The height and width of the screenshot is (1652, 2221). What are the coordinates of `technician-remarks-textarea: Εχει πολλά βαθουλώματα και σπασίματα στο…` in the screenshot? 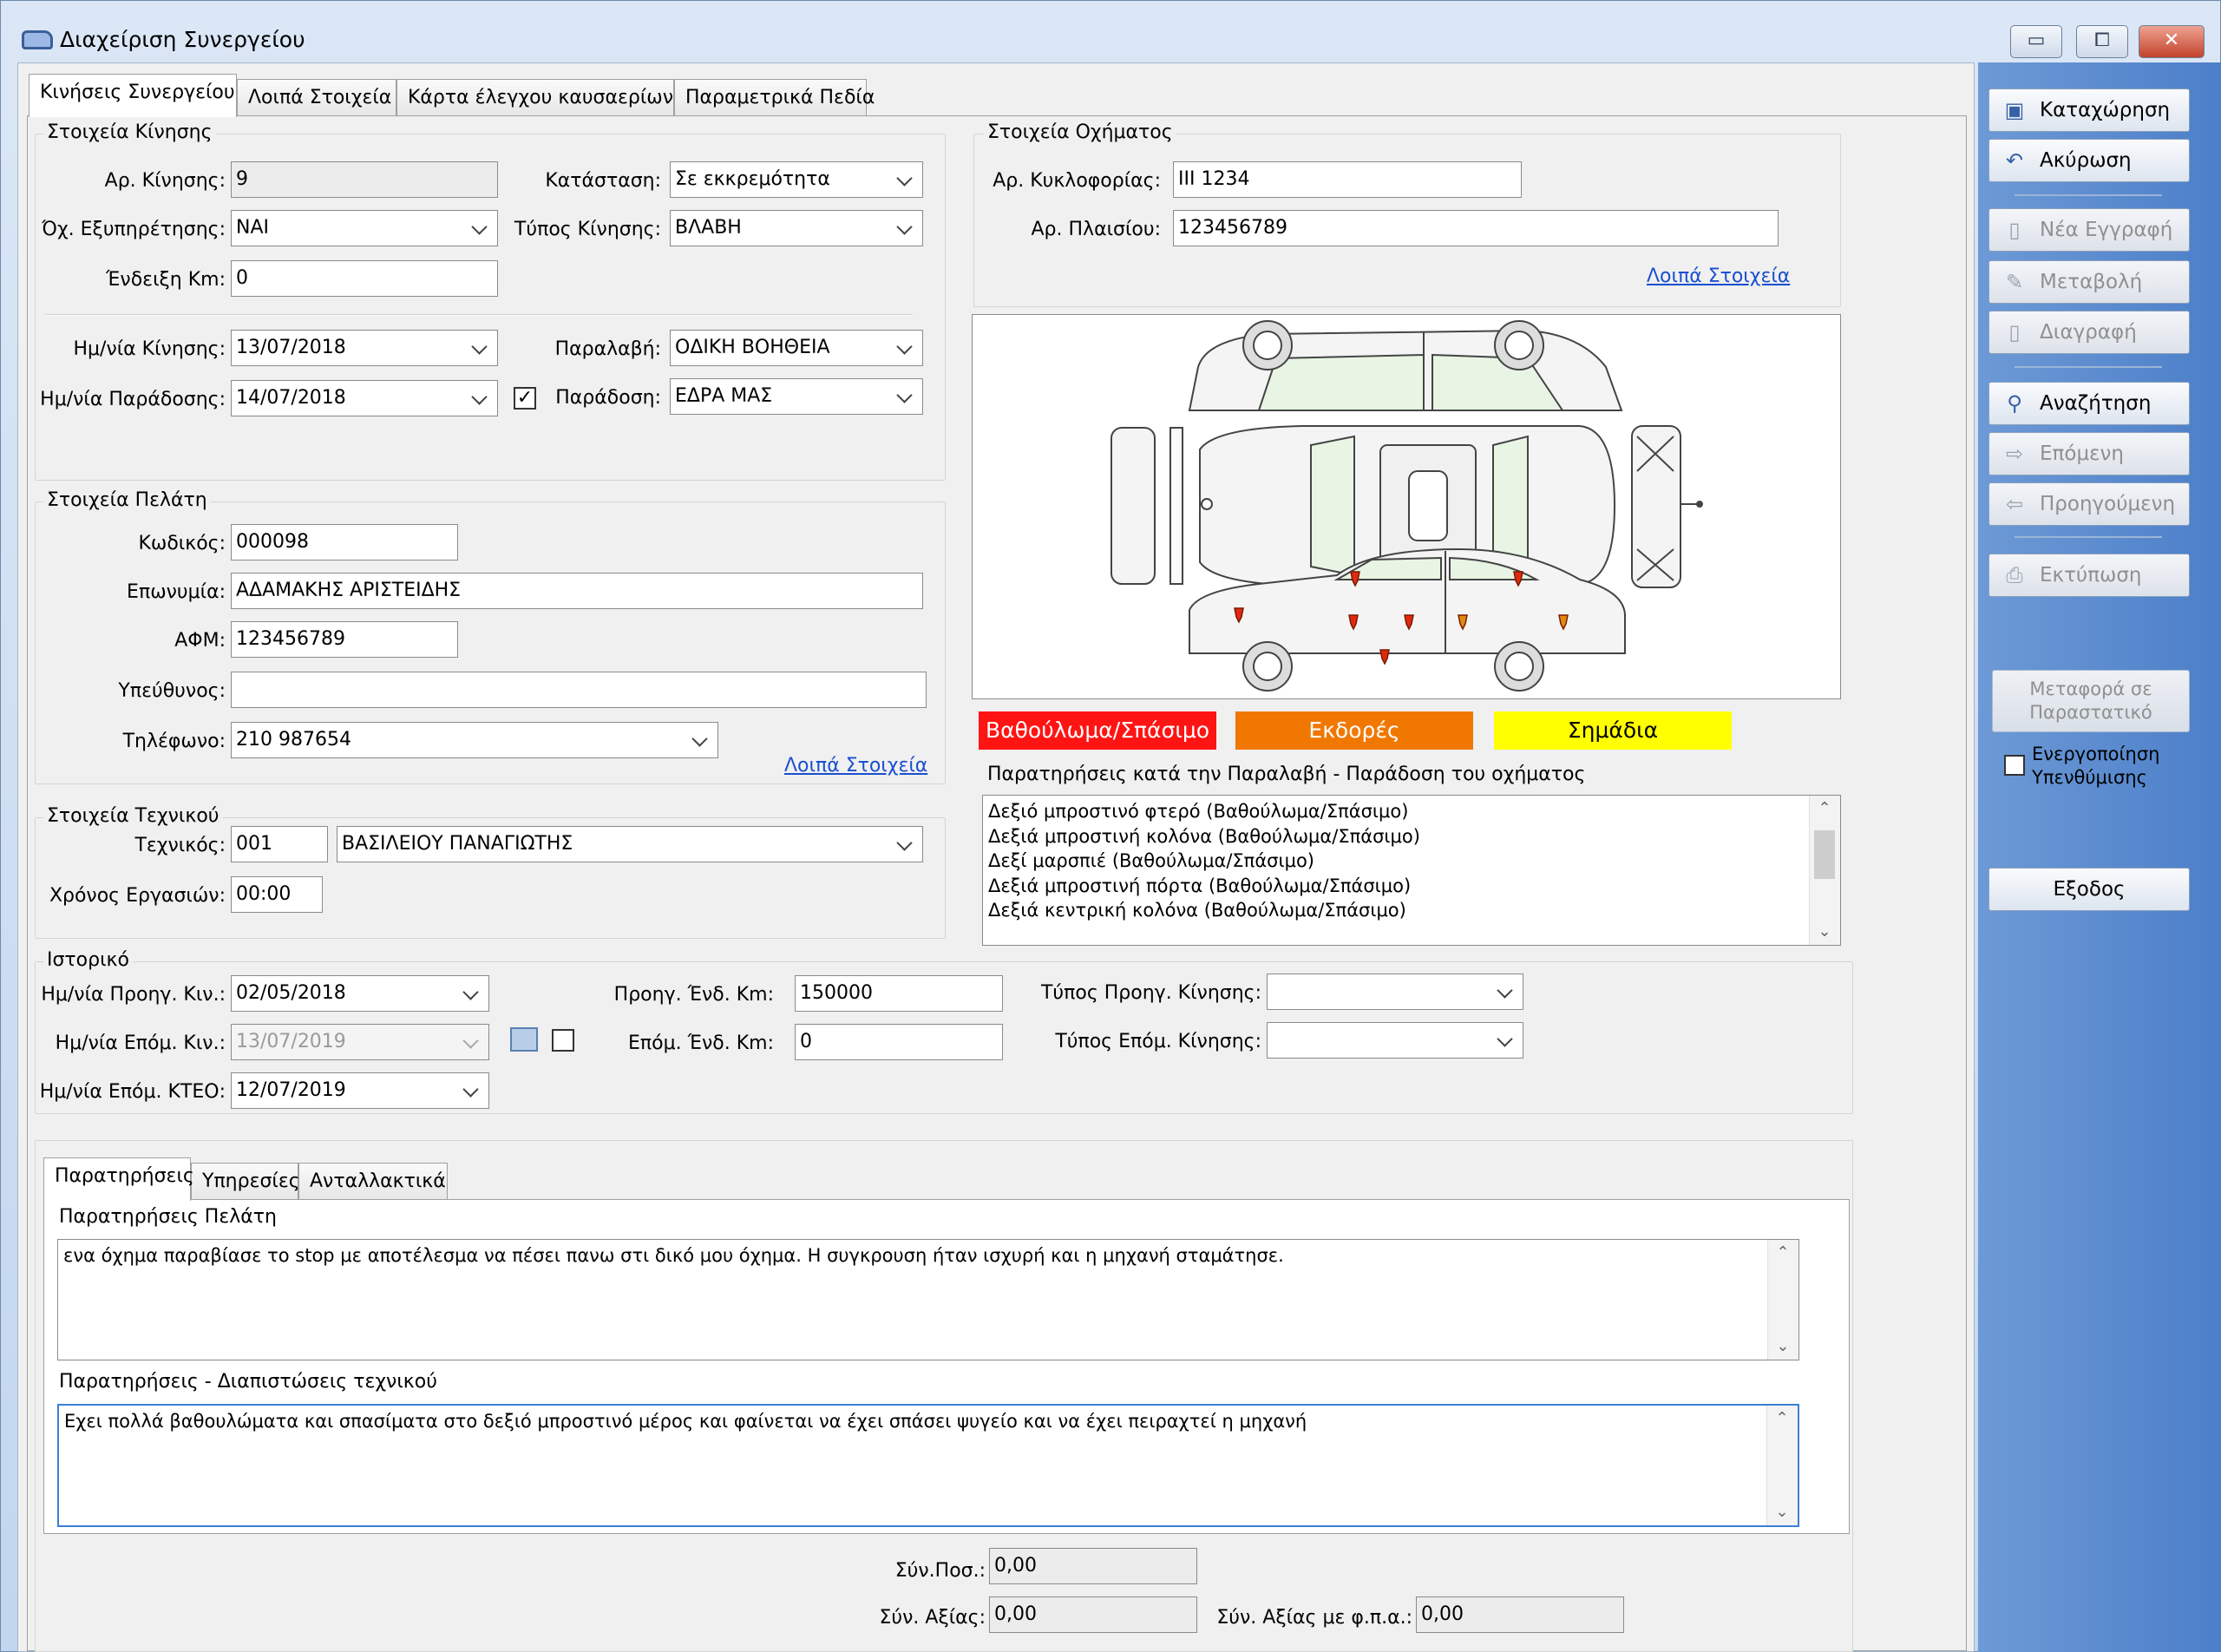 It's located at (928, 1466).